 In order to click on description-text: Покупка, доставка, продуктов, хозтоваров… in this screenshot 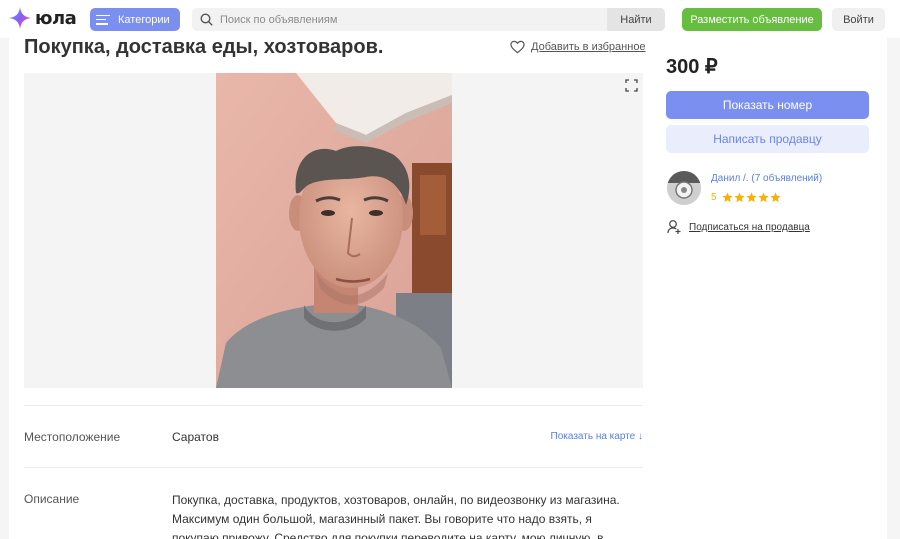, I will do `click(396, 516)`.